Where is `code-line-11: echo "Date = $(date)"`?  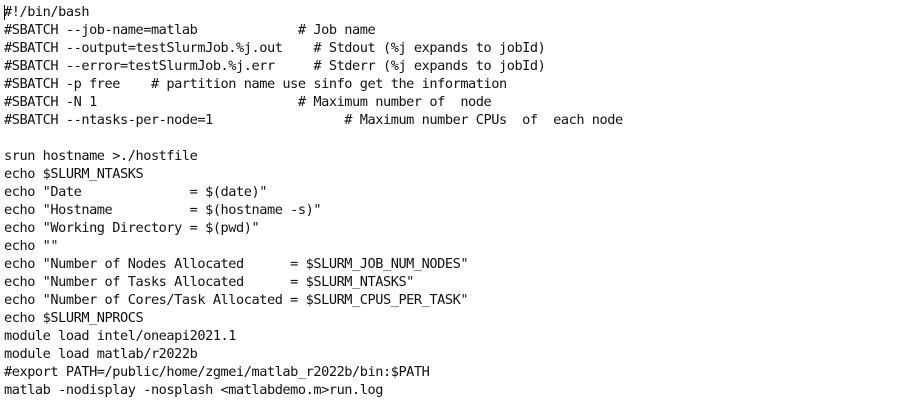
code-line-11: echo "Date = $(date)" is located at coordinates (135, 192).